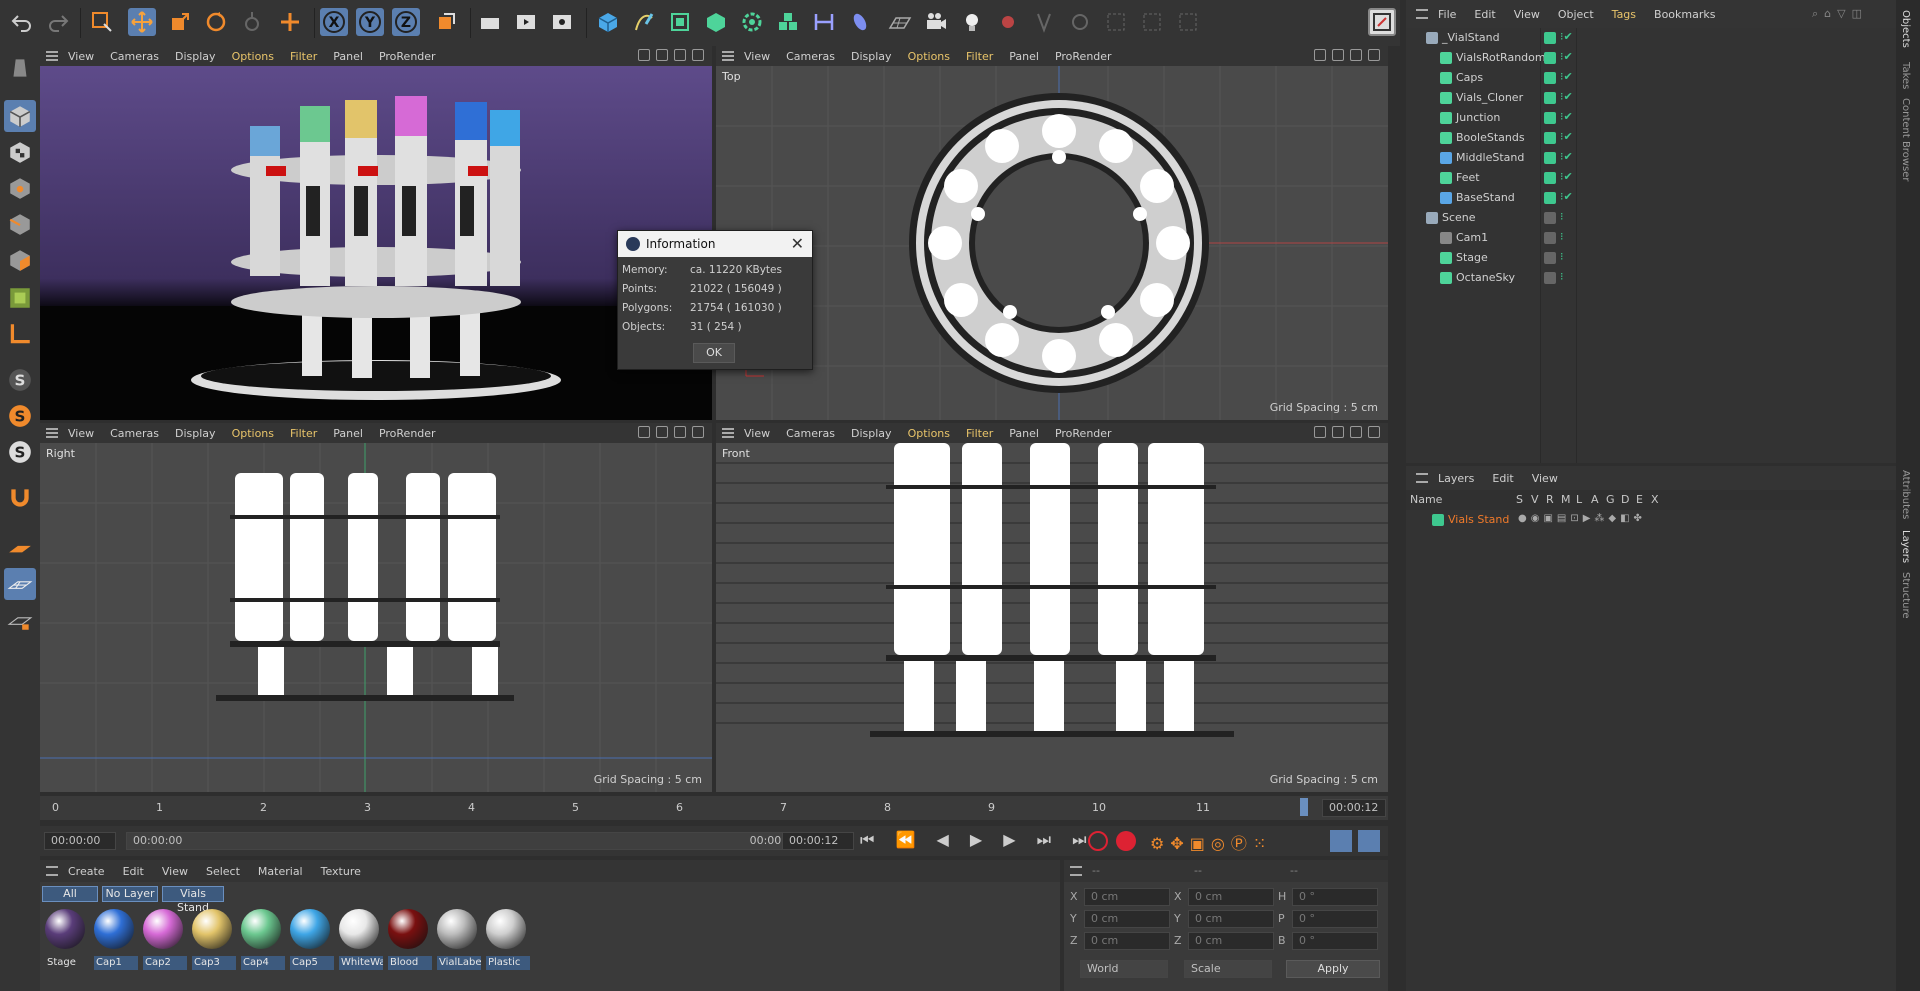  Describe the element at coordinates (290, 22) in the screenshot. I see `add-icon` at that location.